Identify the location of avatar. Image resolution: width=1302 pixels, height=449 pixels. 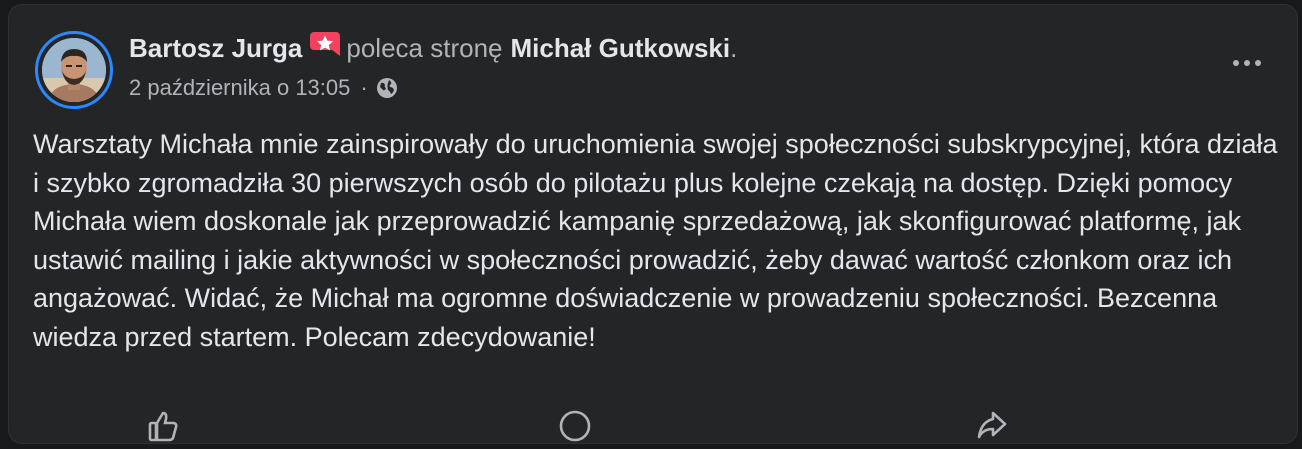
(74, 70).